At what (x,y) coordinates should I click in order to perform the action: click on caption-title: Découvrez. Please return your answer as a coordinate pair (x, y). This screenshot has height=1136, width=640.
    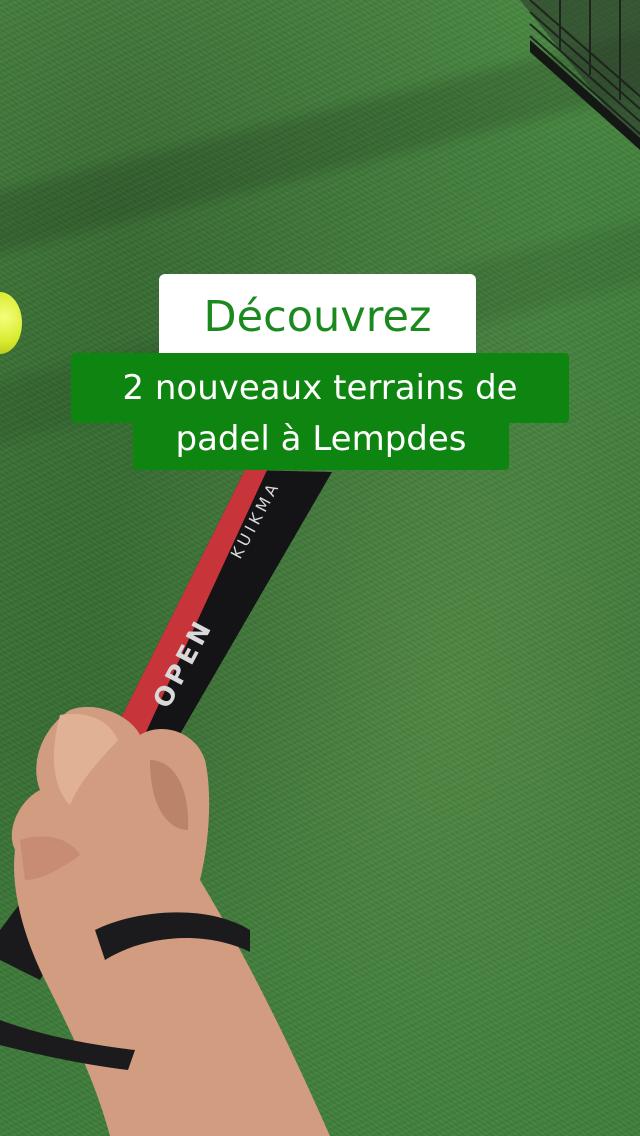
    Looking at the image, I should click on (317, 317).